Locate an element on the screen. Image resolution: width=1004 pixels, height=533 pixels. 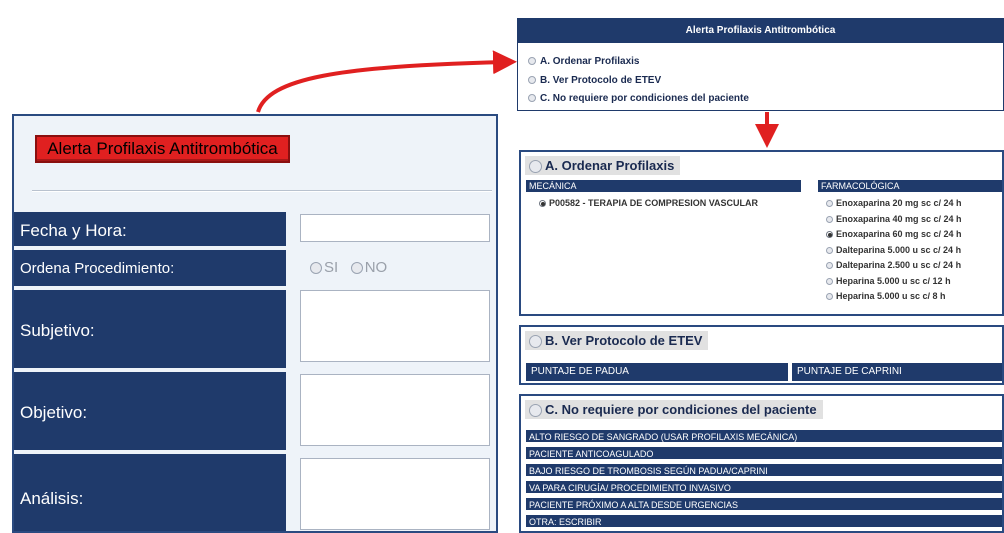
farmacologica-label: Heparina 5.000 u sc c/ 12 h is located at coordinates (893, 280).